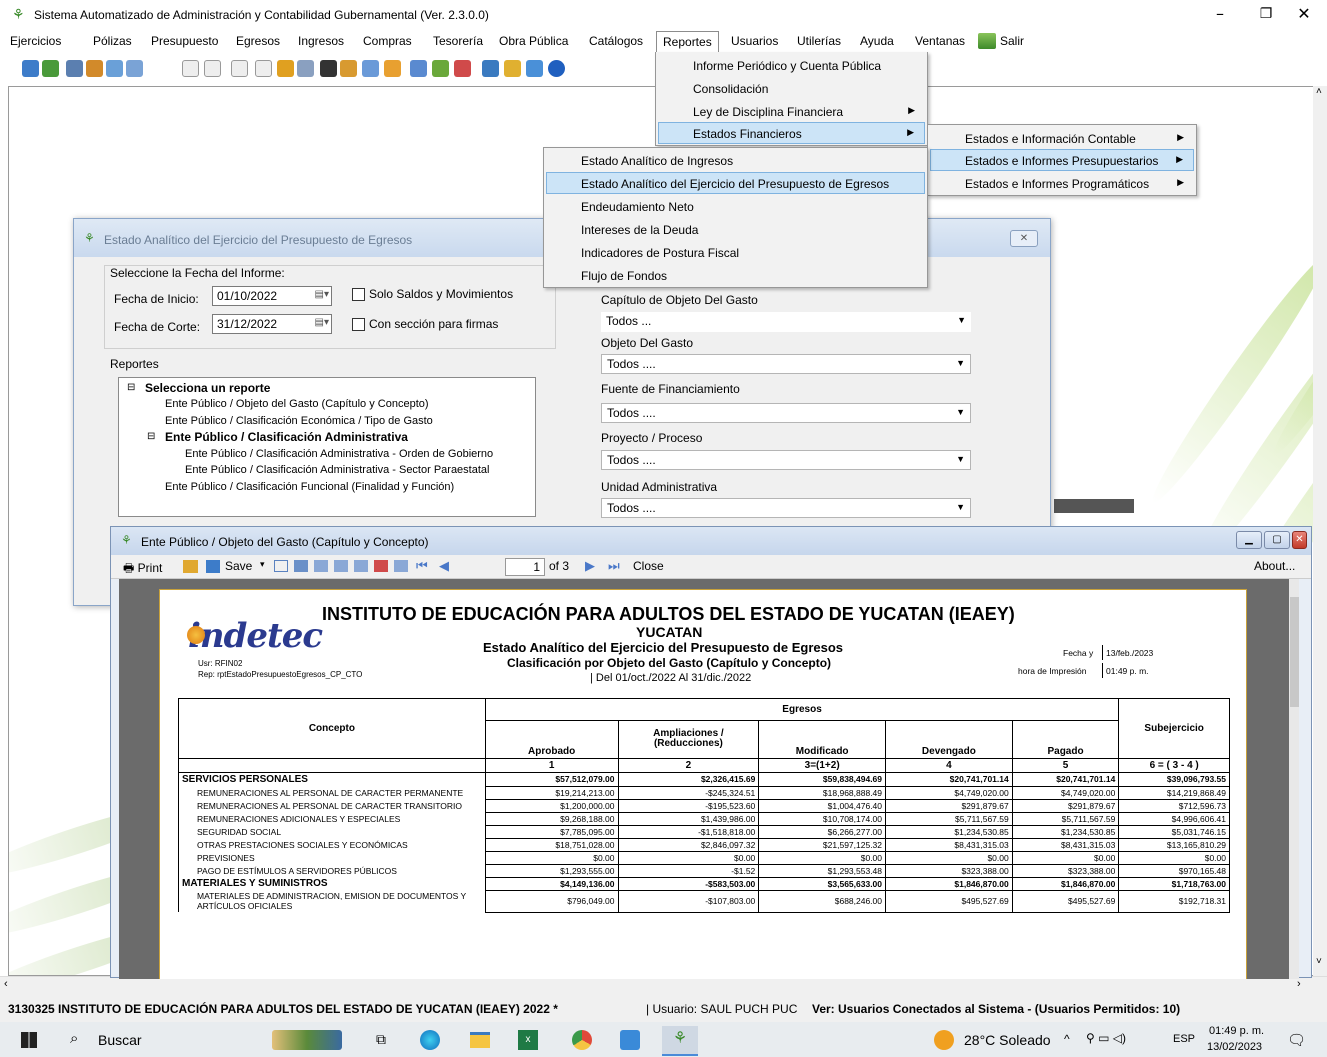 The height and width of the screenshot is (1057, 1327). What do you see at coordinates (212, 68) in the screenshot?
I see `d-icon` at bounding box center [212, 68].